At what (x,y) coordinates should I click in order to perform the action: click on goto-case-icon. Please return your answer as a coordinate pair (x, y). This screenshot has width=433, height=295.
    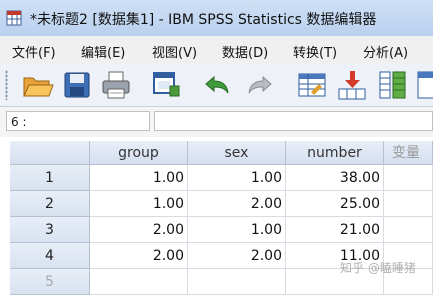
    Looking at the image, I should click on (312, 85).